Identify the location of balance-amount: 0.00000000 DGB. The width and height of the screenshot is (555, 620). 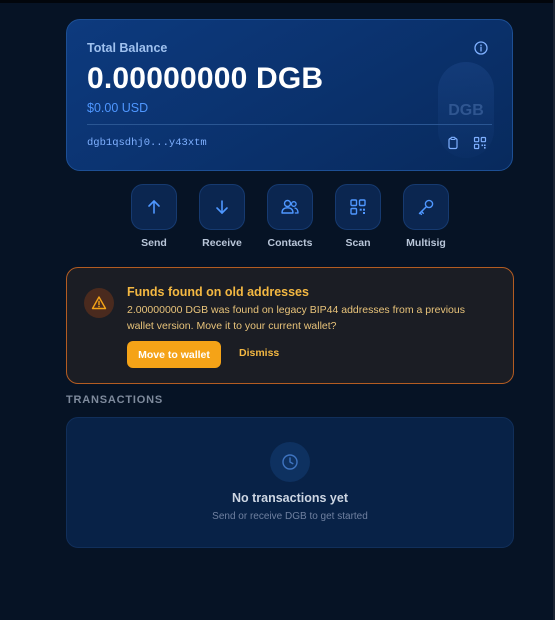
(205, 78).